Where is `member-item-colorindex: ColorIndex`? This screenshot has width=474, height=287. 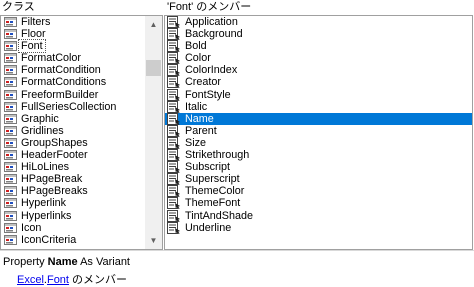
member-item-colorindex: ColorIndex is located at coordinates (318, 70).